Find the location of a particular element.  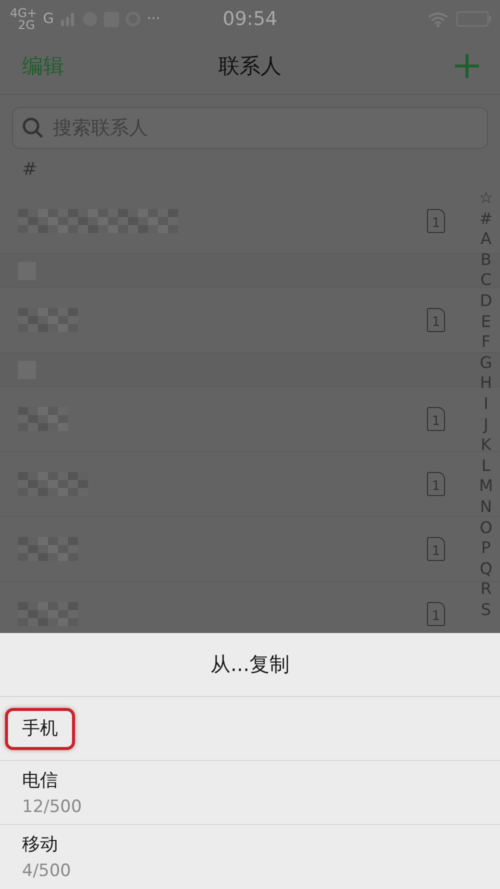

section-header: # is located at coordinates (30, 169).